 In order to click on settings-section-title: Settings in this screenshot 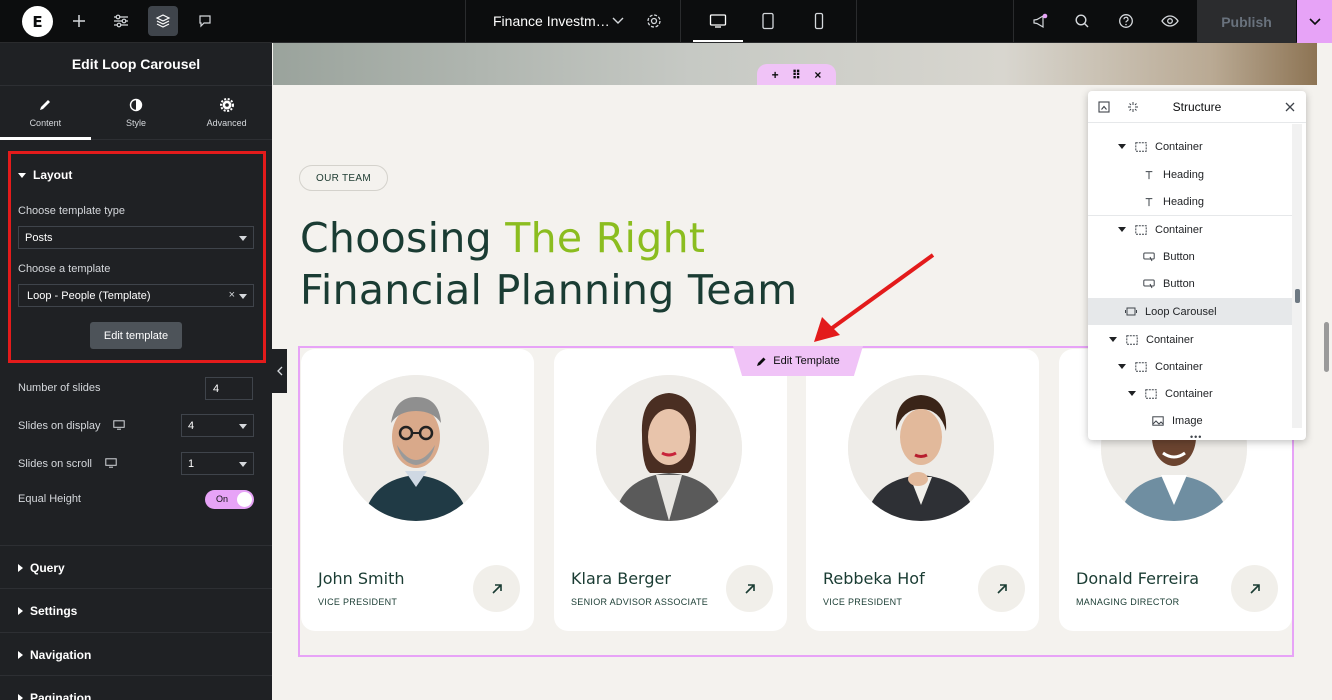, I will do `click(54, 611)`.